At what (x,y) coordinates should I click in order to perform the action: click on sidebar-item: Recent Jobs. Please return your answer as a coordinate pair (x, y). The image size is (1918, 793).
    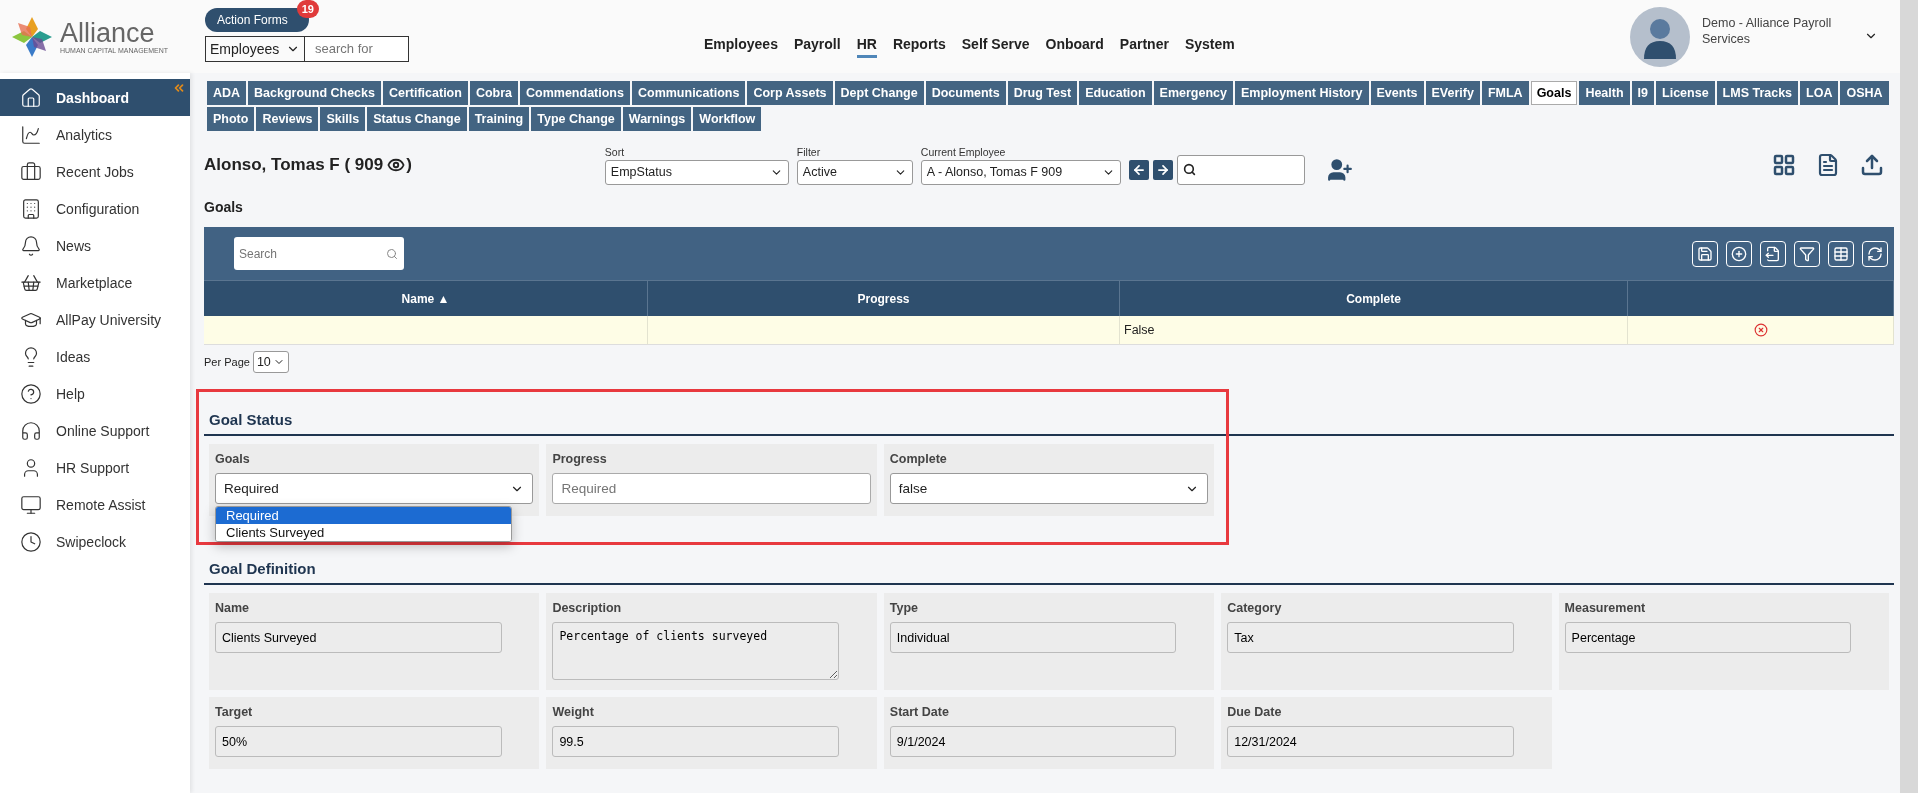
    Looking at the image, I should click on (95, 171).